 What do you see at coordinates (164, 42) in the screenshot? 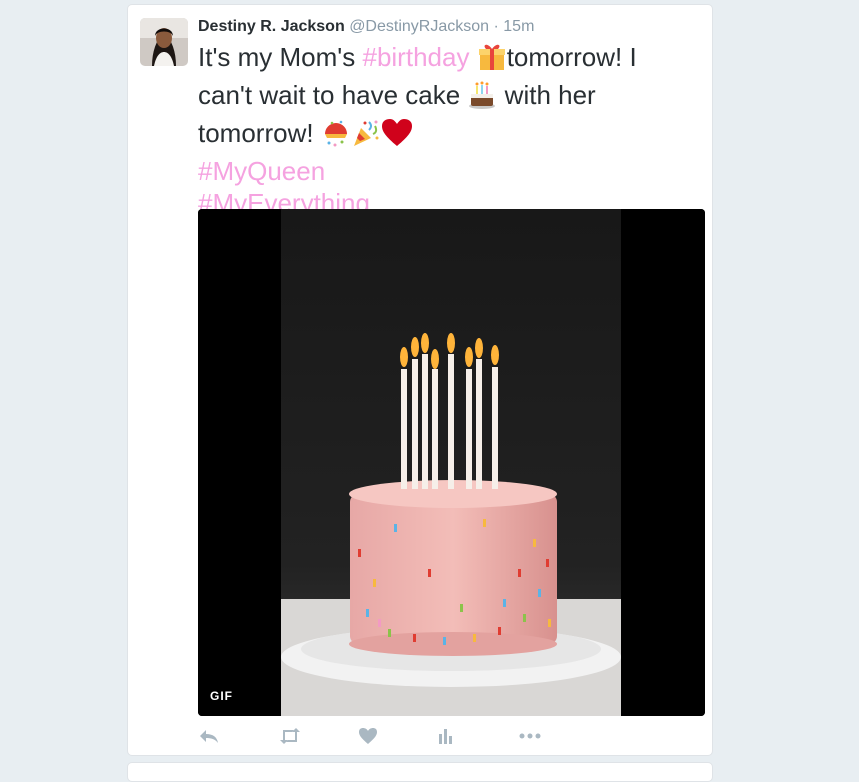
I see `avatar` at bounding box center [164, 42].